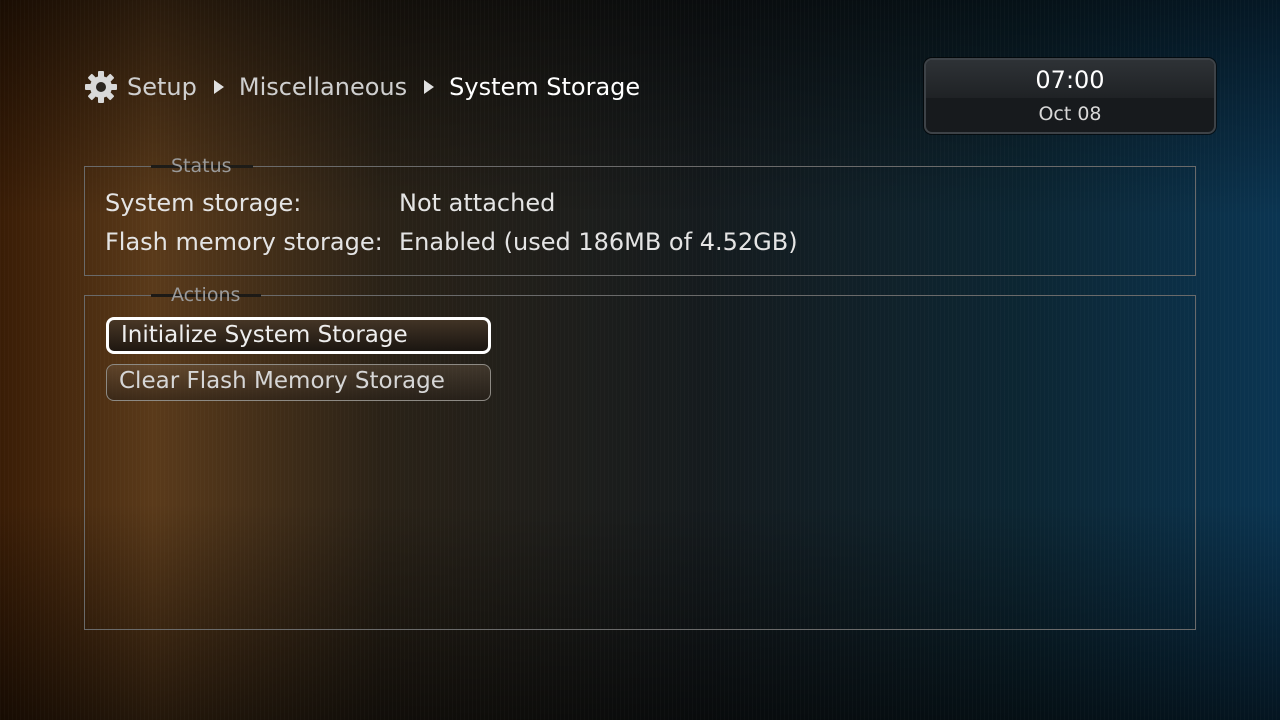  What do you see at coordinates (203, 203) in the screenshot?
I see `system-storage-label: System storage:` at bounding box center [203, 203].